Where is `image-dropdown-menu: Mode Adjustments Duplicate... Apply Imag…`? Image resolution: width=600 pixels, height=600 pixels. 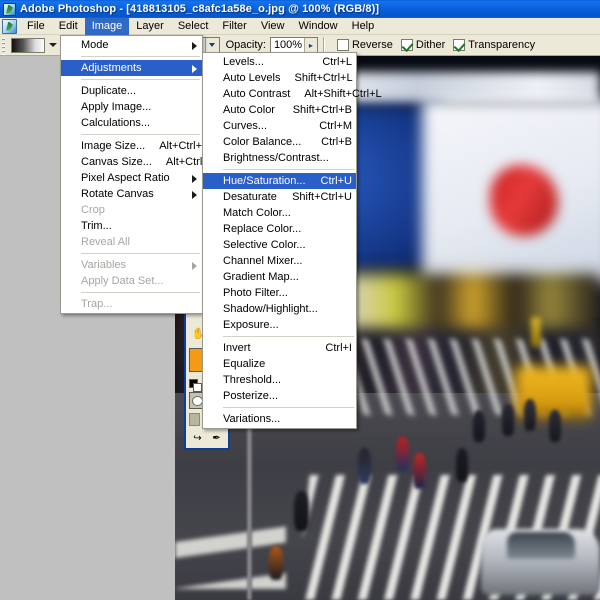
image-dropdown-menu: Mode Adjustments Duplicate... Apply Imag… is located at coordinates (138, 174).